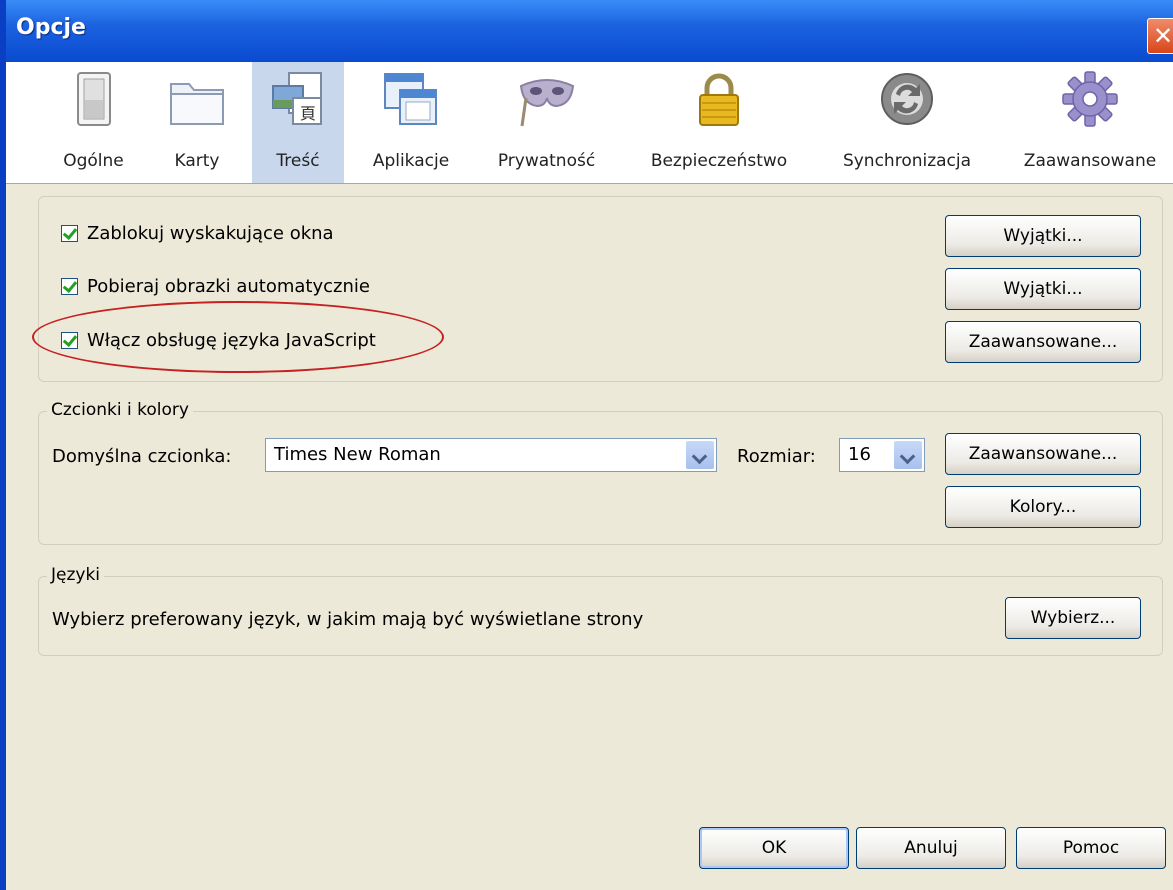  What do you see at coordinates (93, 99) in the screenshot?
I see `switch-icon` at bounding box center [93, 99].